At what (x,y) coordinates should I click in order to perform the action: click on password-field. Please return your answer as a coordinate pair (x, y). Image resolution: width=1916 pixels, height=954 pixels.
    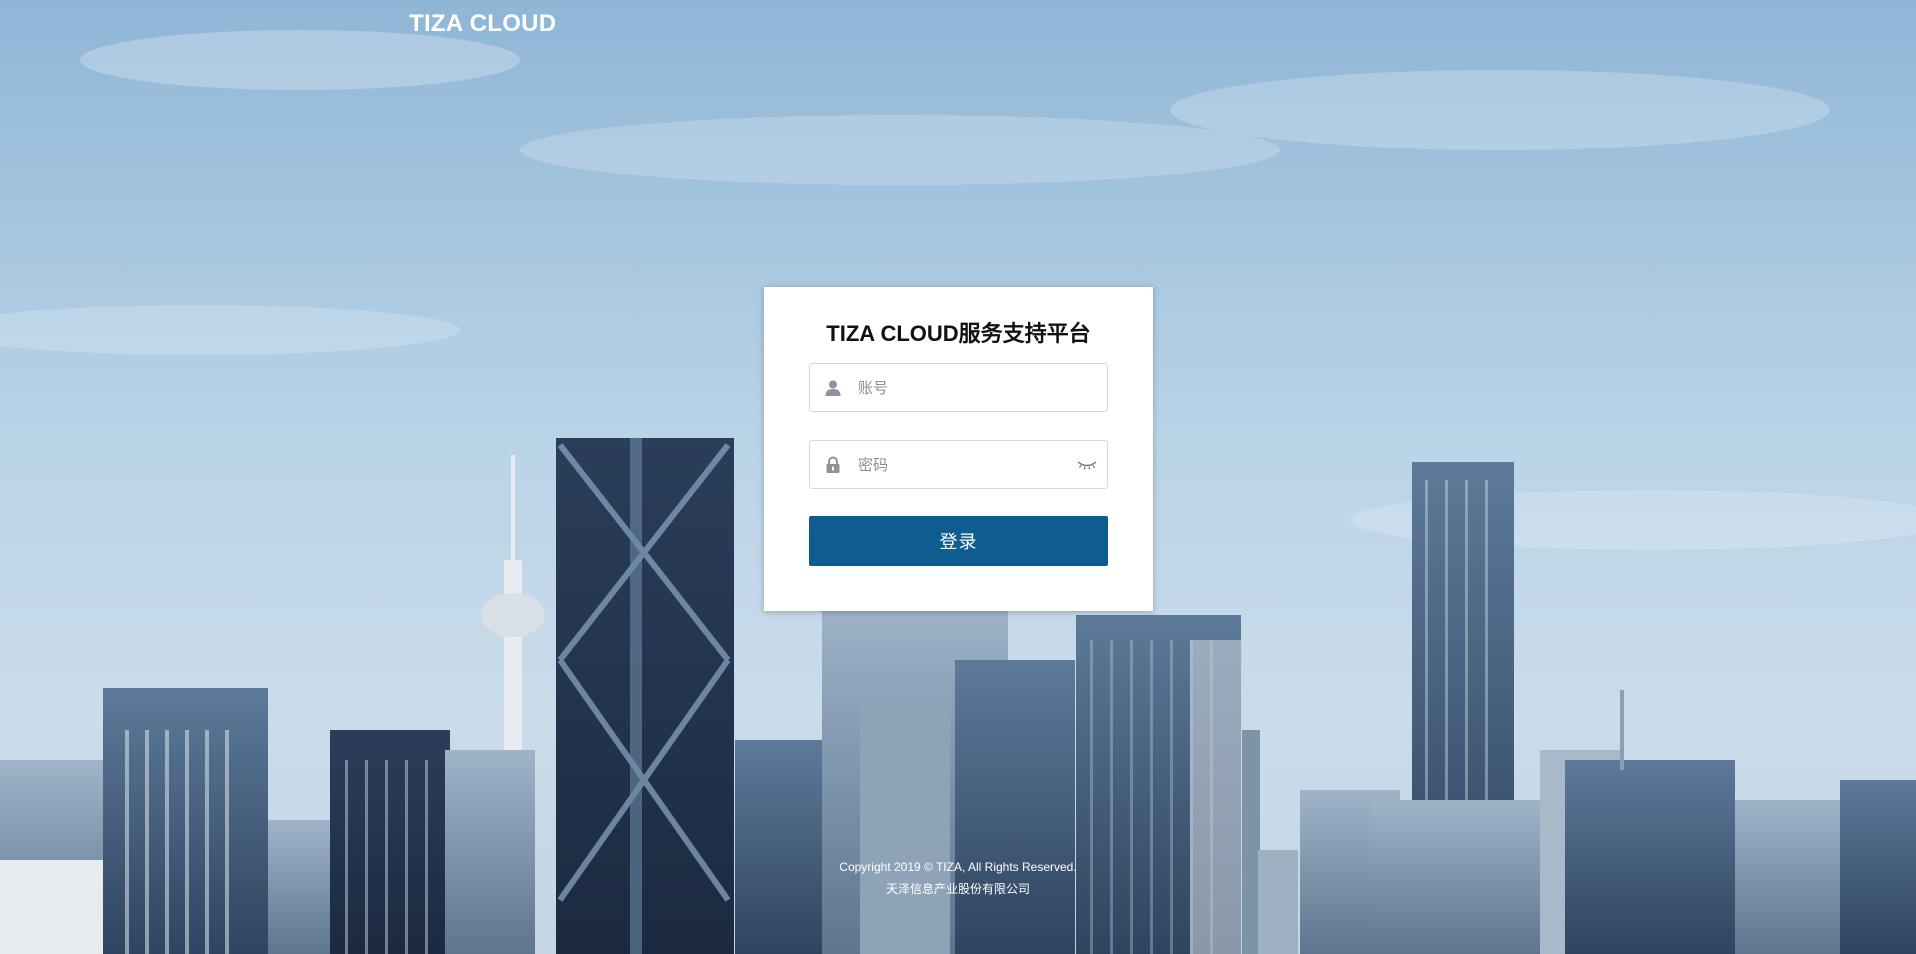
    Looking at the image, I should click on (958, 464).